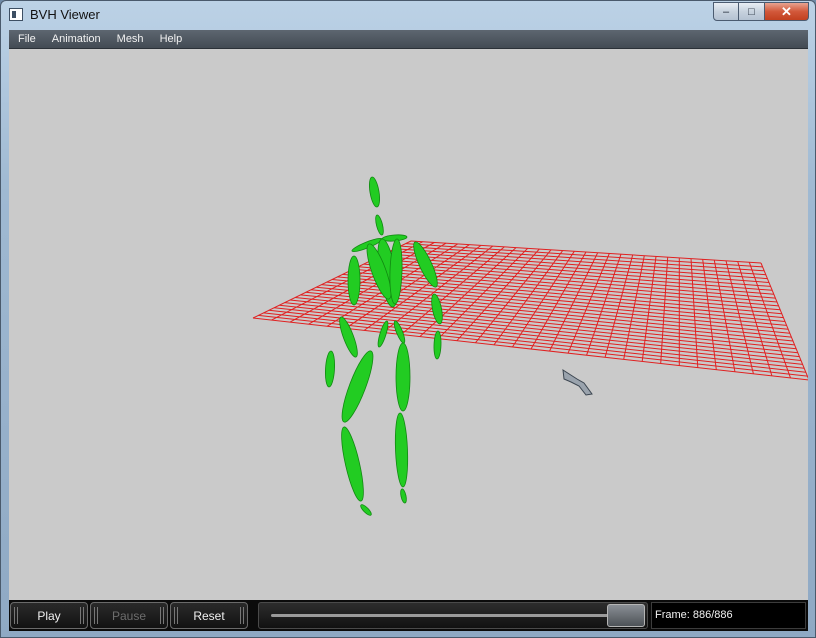  Describe the element at coordinates (65, 14) in the screenshot. I see `window-title: BVH Viewer` at that location.